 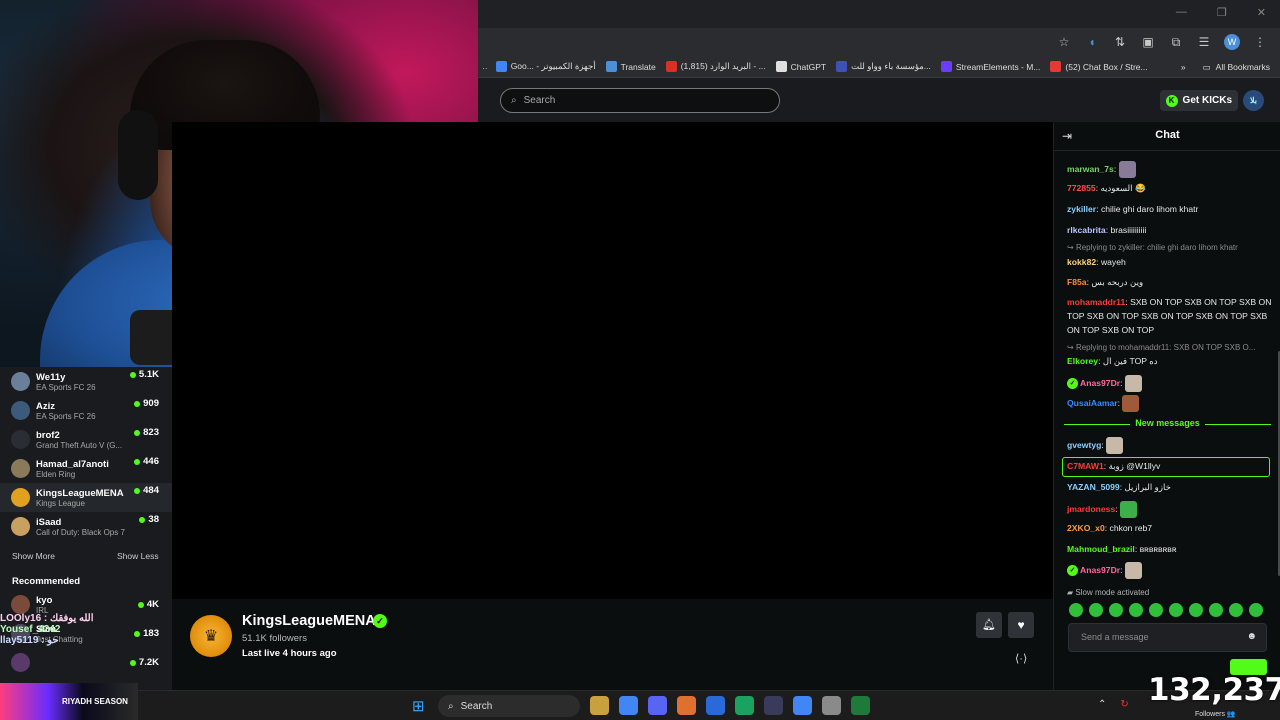 What do you see at coordinates (1077, 282) in the screenshot?
I see `chat-username: F85a` at bounding box center [1077, 282].